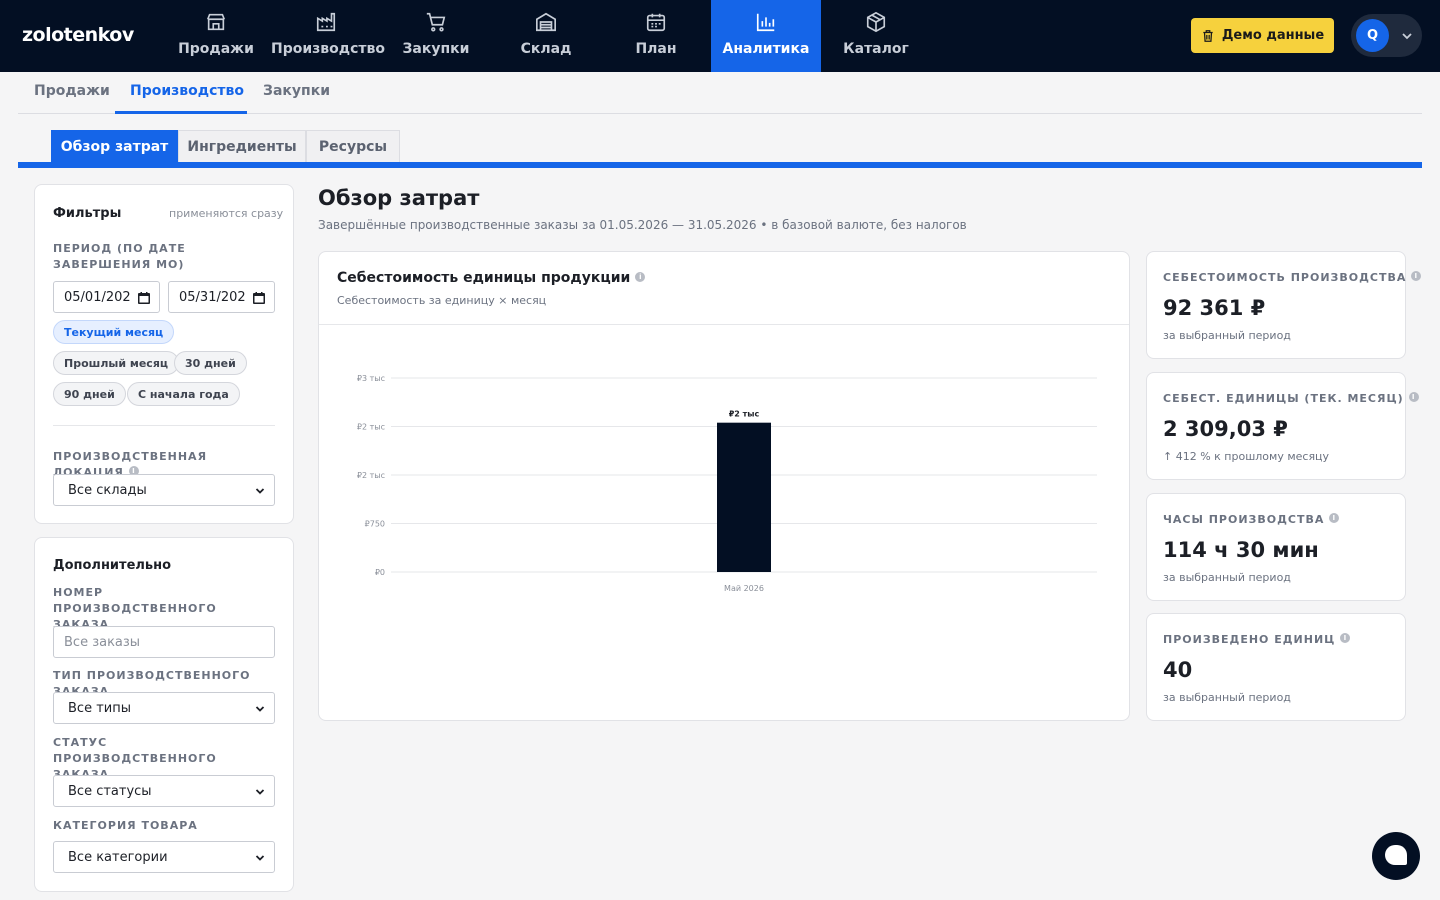 The image size is (1440, 900). I want to click on bar, so click(744, 497).